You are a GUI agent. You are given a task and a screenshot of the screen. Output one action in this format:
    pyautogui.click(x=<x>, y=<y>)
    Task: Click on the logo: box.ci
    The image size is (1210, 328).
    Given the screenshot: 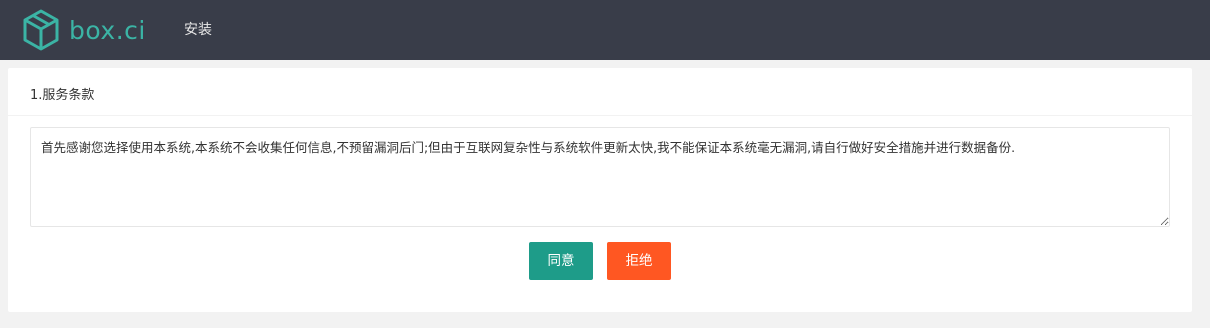 What is the action you would take?
    pyautogui.click(x=84, y=30)
    